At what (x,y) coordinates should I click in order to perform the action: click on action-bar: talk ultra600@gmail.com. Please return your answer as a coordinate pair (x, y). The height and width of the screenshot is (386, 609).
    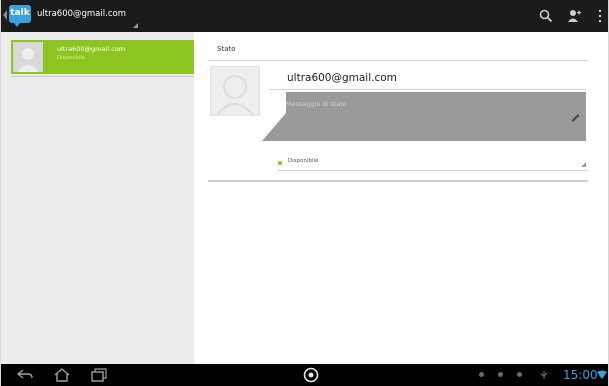
    Looking at the image, I should click on (304, 16).